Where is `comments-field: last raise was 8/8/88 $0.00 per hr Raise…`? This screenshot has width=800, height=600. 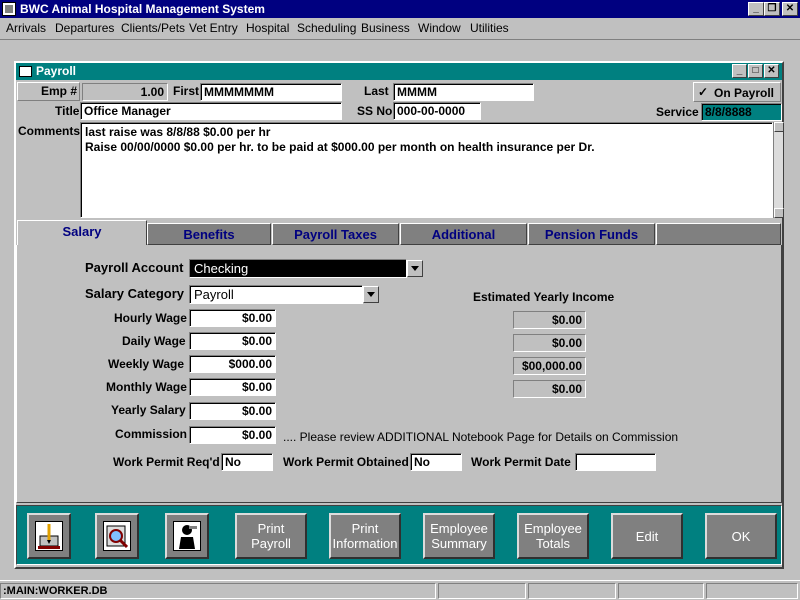 comments-field: last raise was 8/8/88 $0.00 per hr Raise… is located at coordinates (426, 170).